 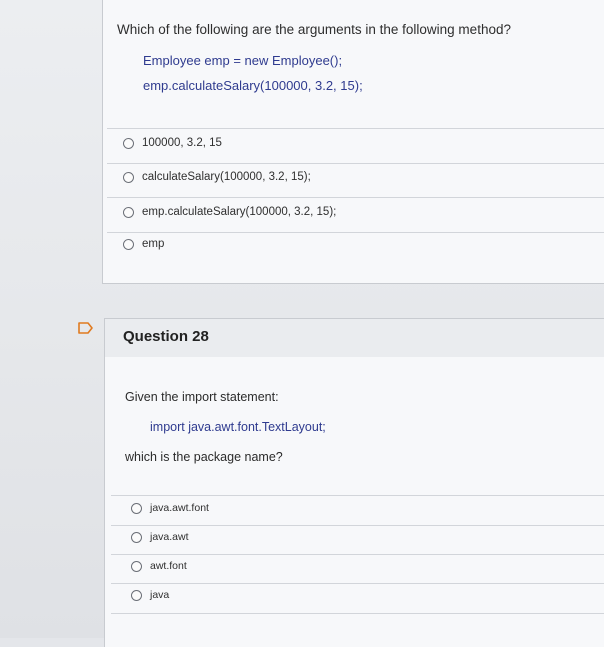 I want to click on option-label: 100000, 3.2, 15, so click(x=182, y=143).